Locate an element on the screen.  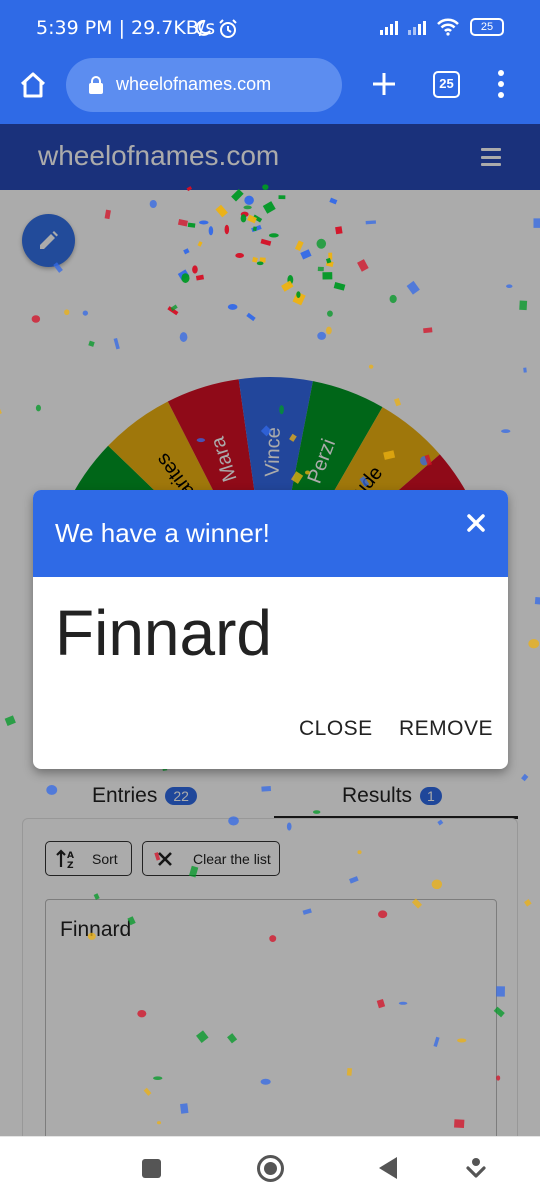
dialog-header: We have a winner! is located at coordinates (270, 533).